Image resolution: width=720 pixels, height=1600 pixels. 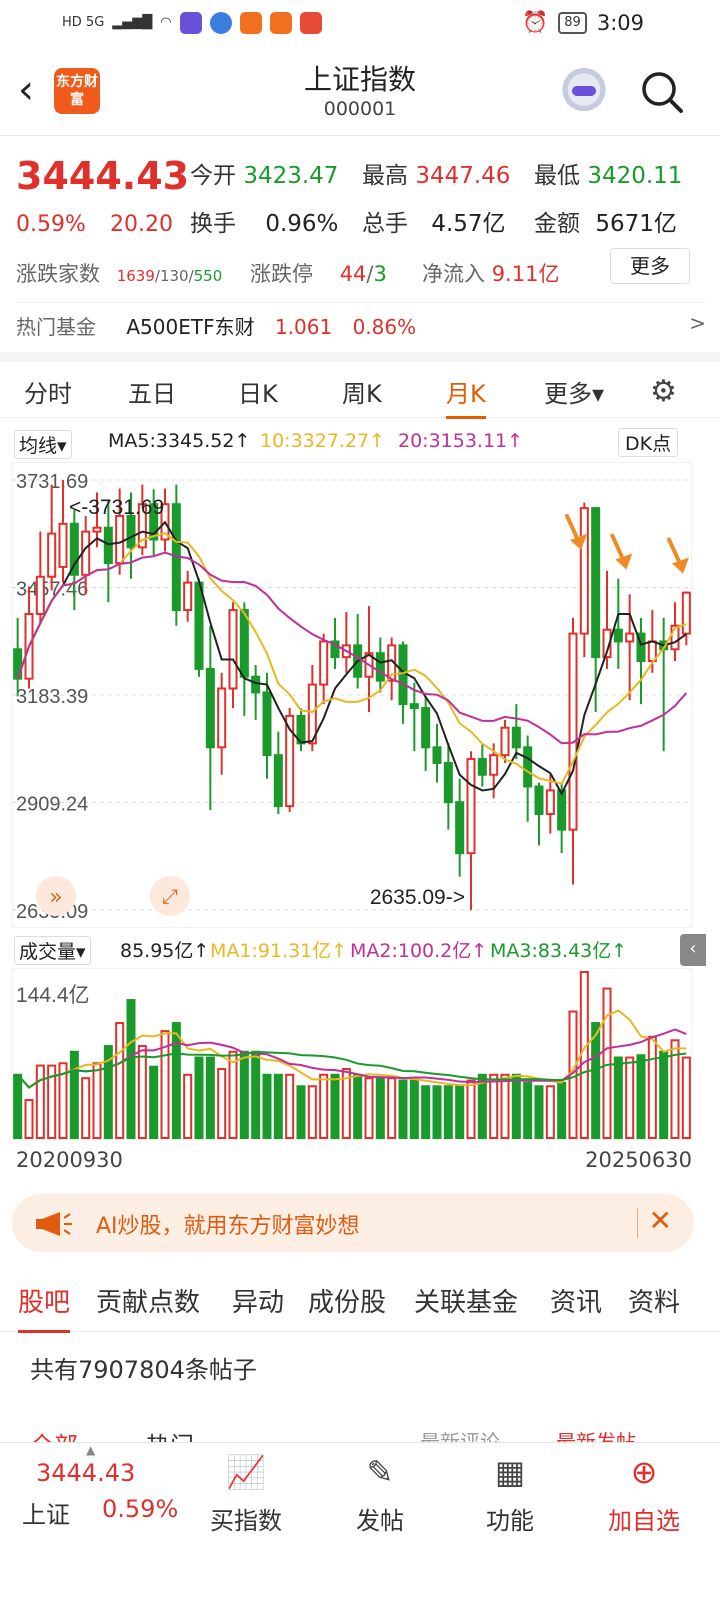 I want to click on tab-profile: 资料, so click(x=654, y=1300).